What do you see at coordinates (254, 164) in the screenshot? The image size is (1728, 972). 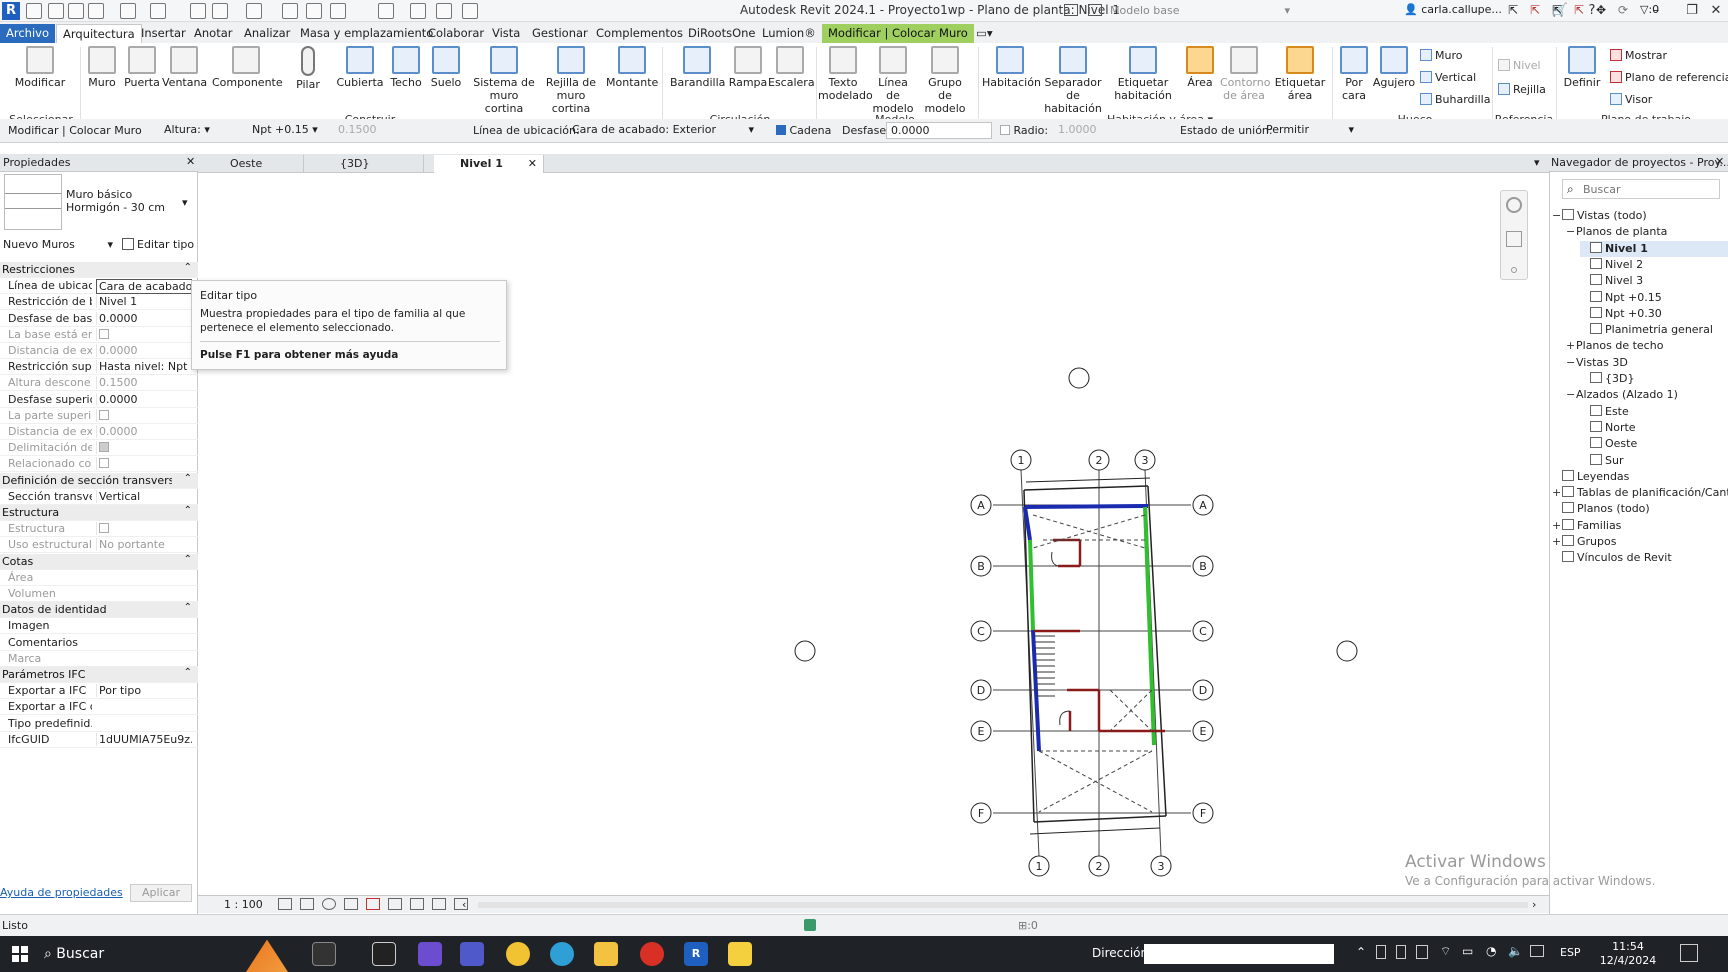 I see `tab-oeste: Oeste` at bounding box center [254, 164].